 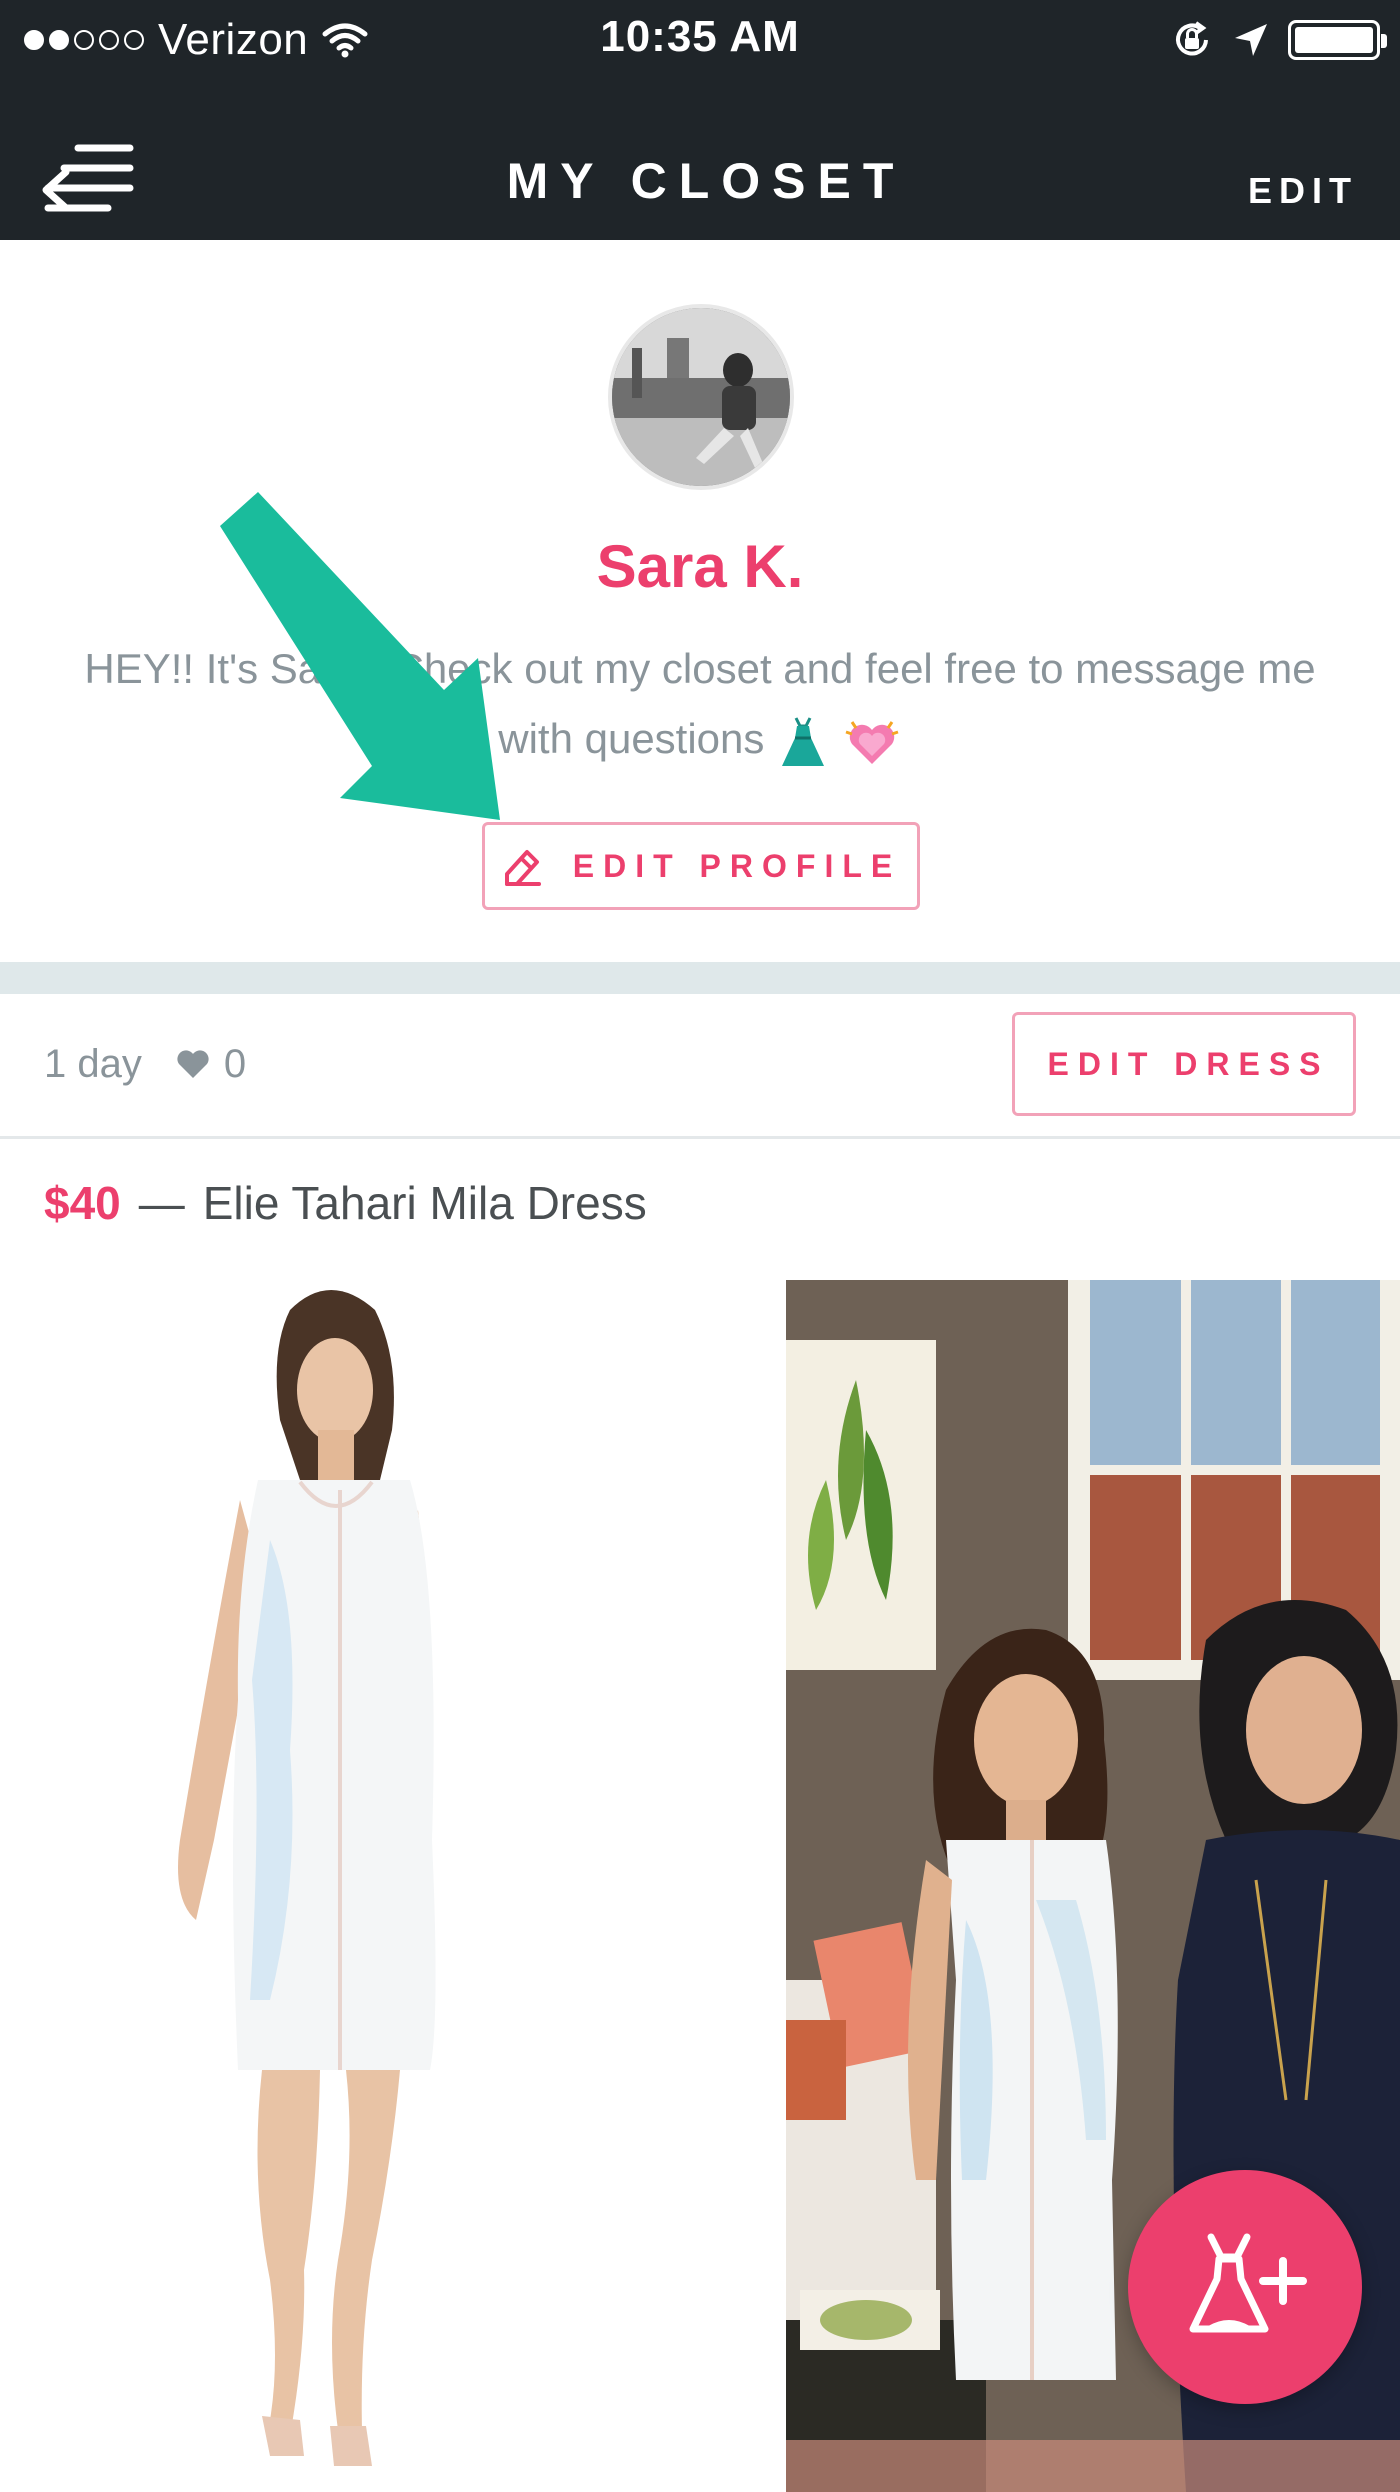 What do you see at coordinates (700, 1137) in the screenshot?
I see `row-divider` at bounding box center [700, 1137].